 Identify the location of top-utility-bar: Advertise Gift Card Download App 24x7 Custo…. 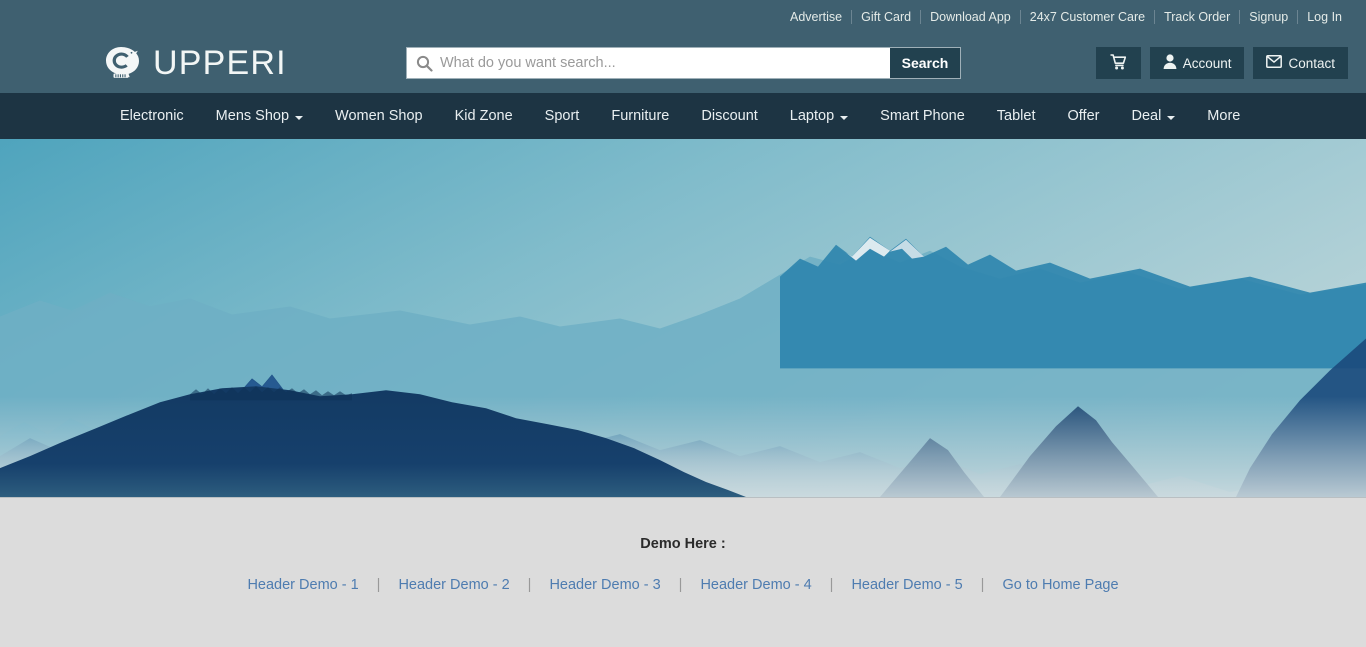
(683, 16).